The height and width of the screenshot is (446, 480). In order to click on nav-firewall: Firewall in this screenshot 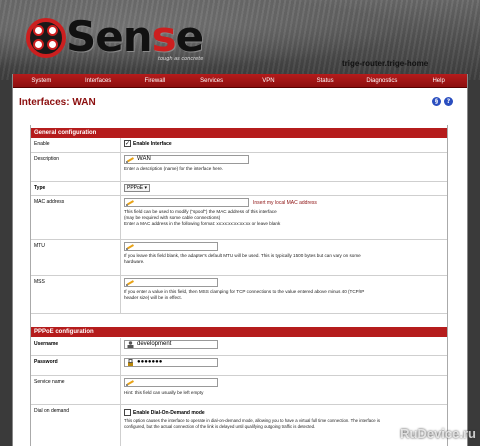, I will do `click(155, 81)`.